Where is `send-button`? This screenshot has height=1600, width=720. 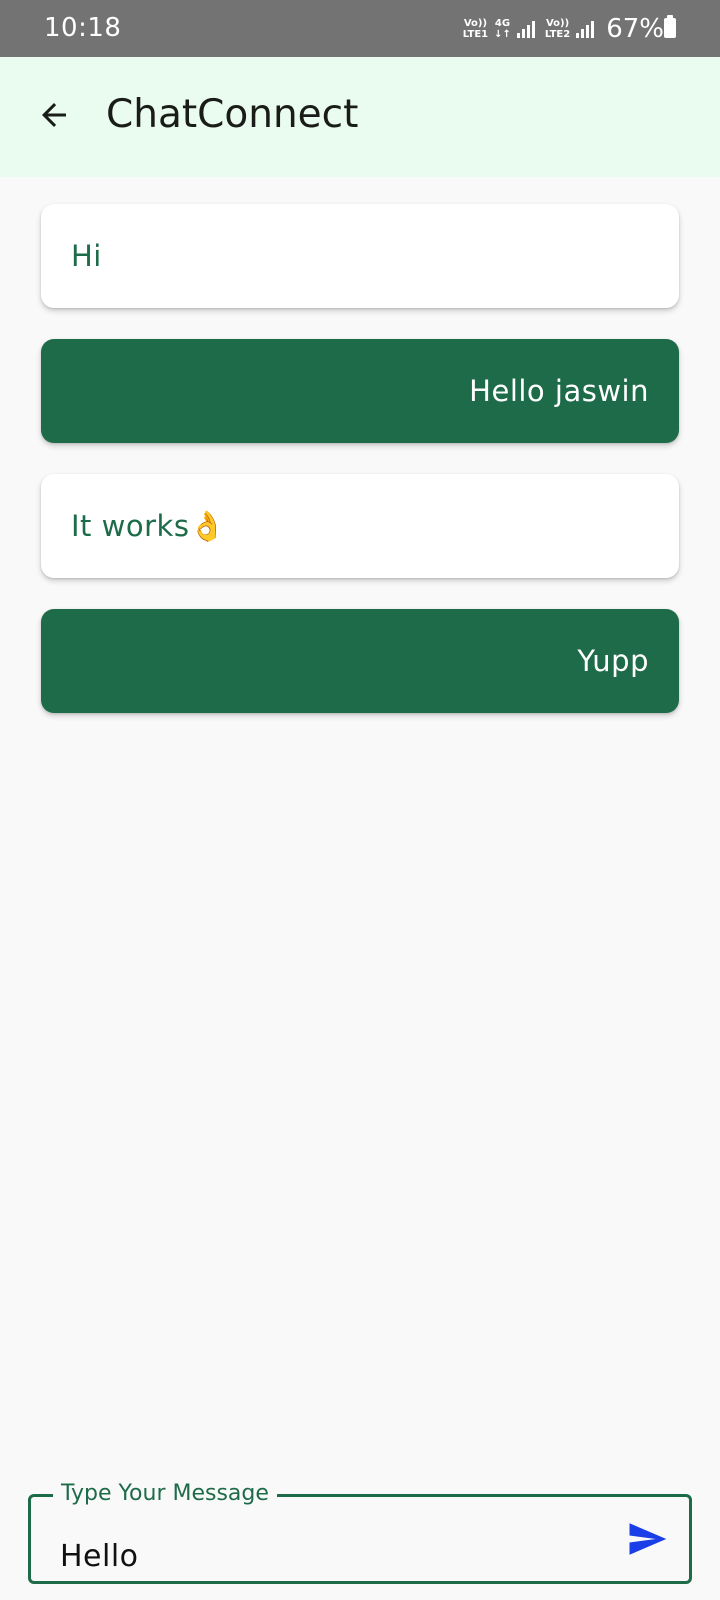 send-button is located at coordinates (647, 1539).